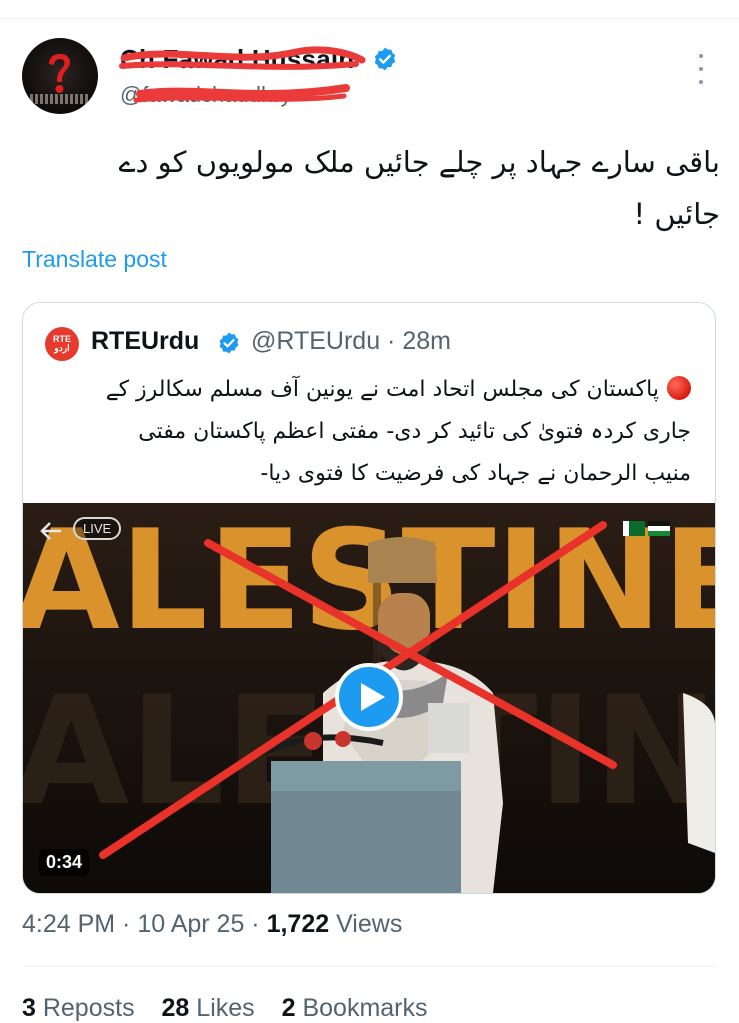 The width and height of the screenshot is (739, 1023). Describe the element at coordinates (298, 924) in the screenshot. I see `views-count: 1,722` at that location.